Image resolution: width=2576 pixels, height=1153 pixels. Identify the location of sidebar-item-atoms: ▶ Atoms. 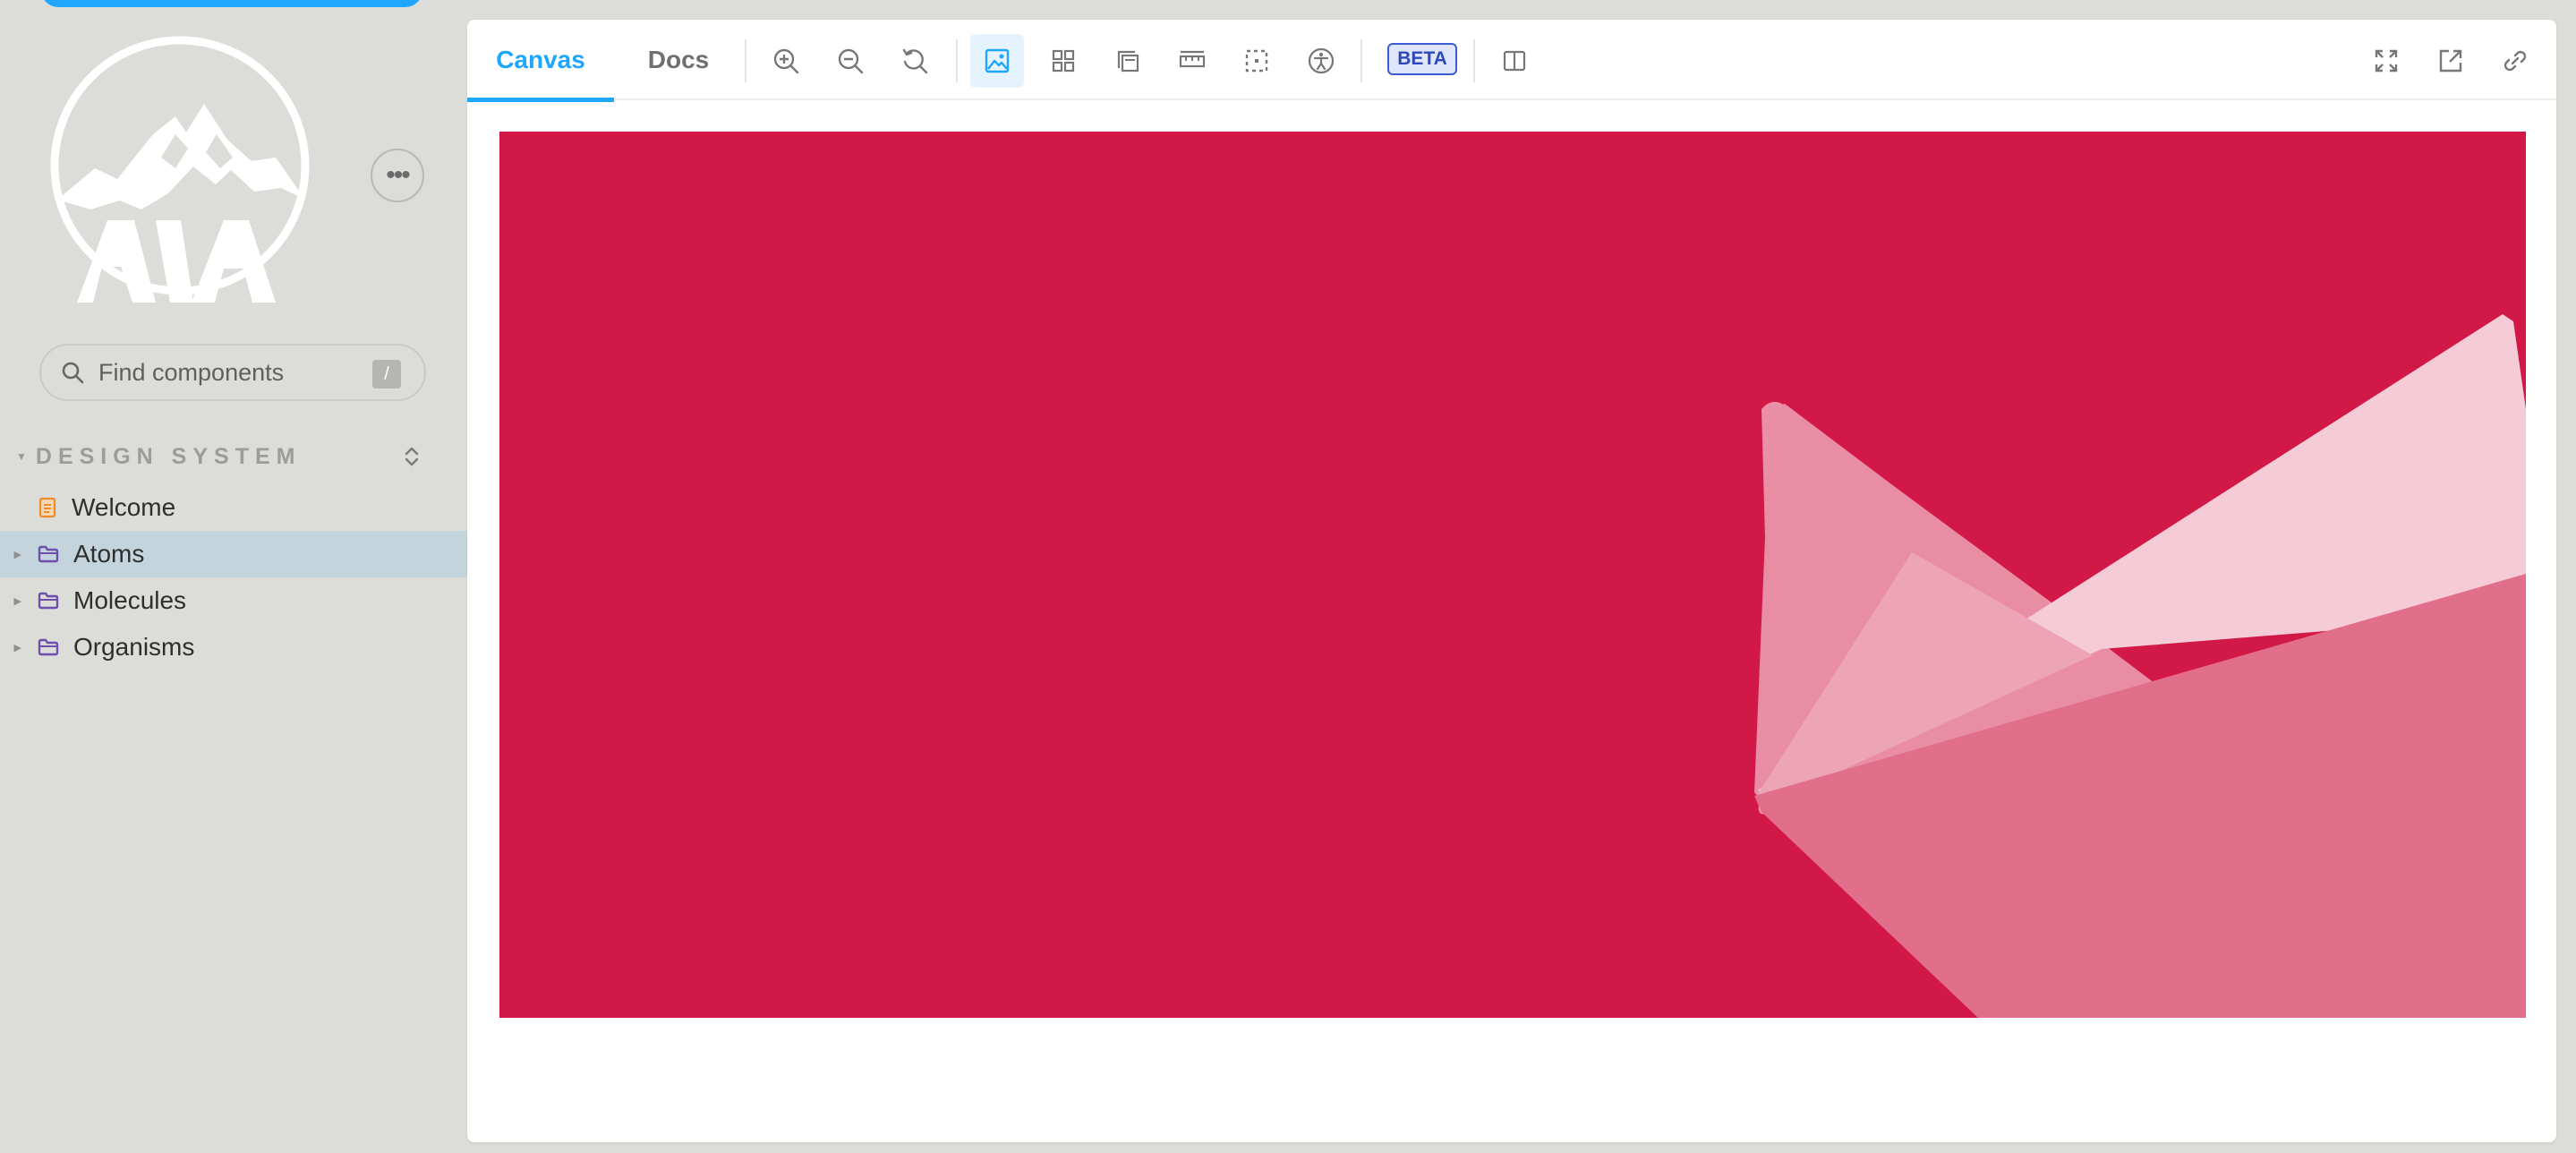
(233, 554).